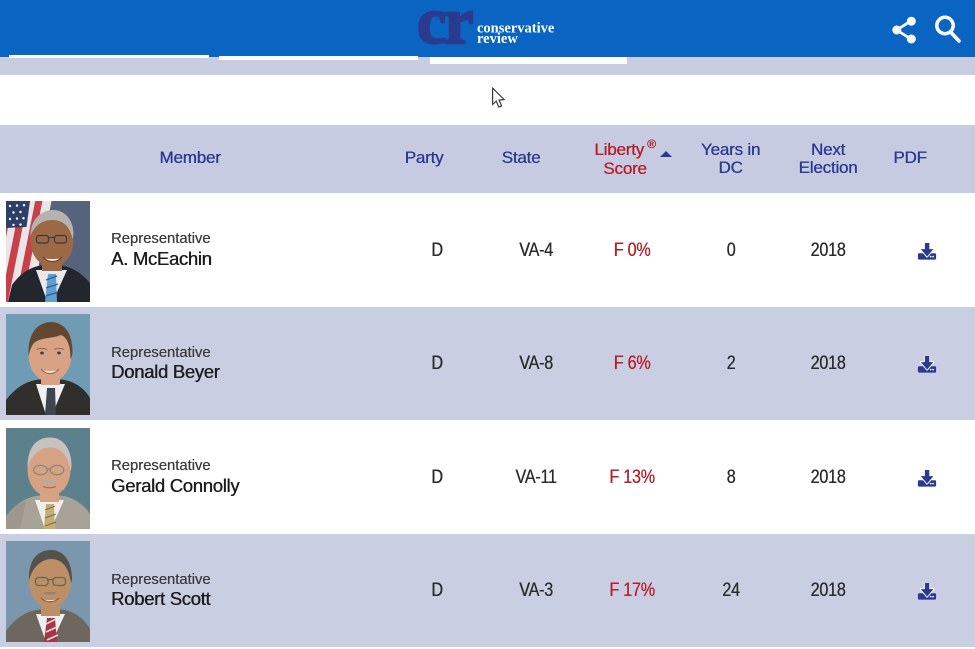 The image size is (975, 649). Describe the element at coordinates (444, 28) in the screenshot. I see `svg-text: cr` at that location.